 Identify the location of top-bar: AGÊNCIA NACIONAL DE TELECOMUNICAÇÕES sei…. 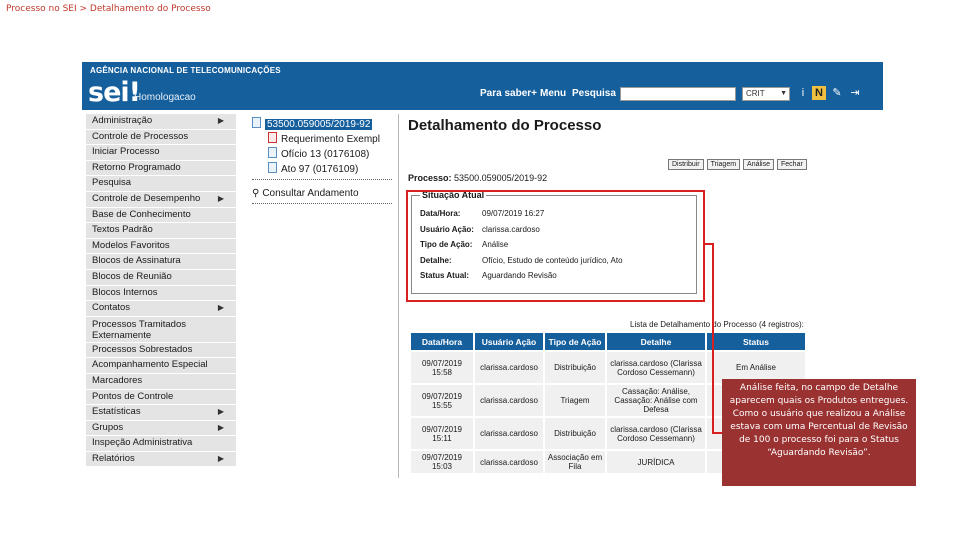
(482, 86).